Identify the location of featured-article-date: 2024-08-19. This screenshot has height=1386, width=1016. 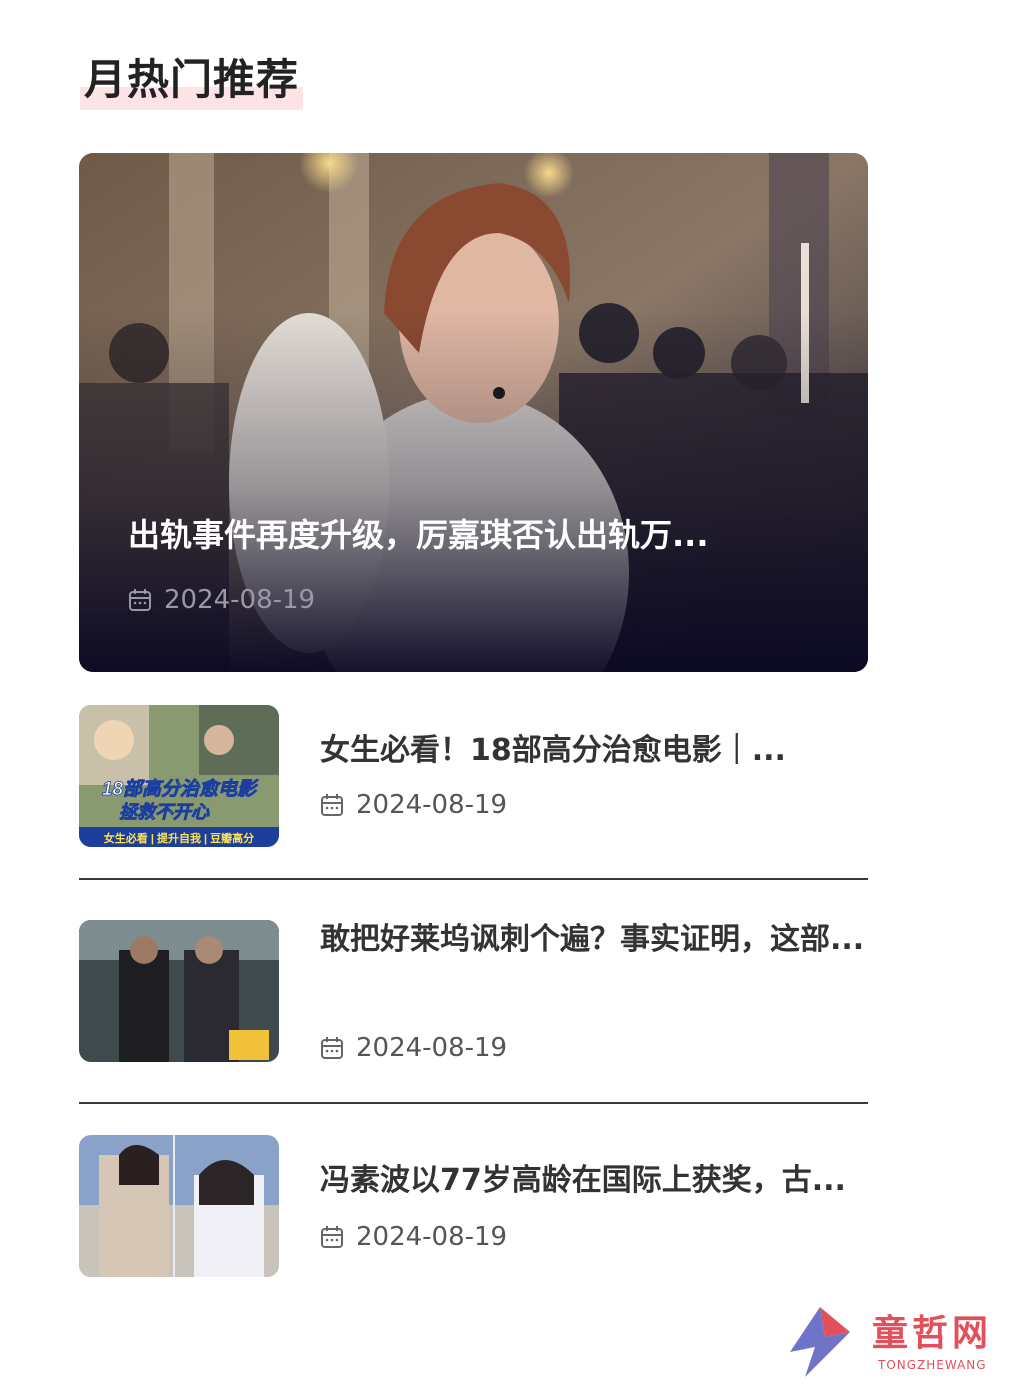
(221, 600).